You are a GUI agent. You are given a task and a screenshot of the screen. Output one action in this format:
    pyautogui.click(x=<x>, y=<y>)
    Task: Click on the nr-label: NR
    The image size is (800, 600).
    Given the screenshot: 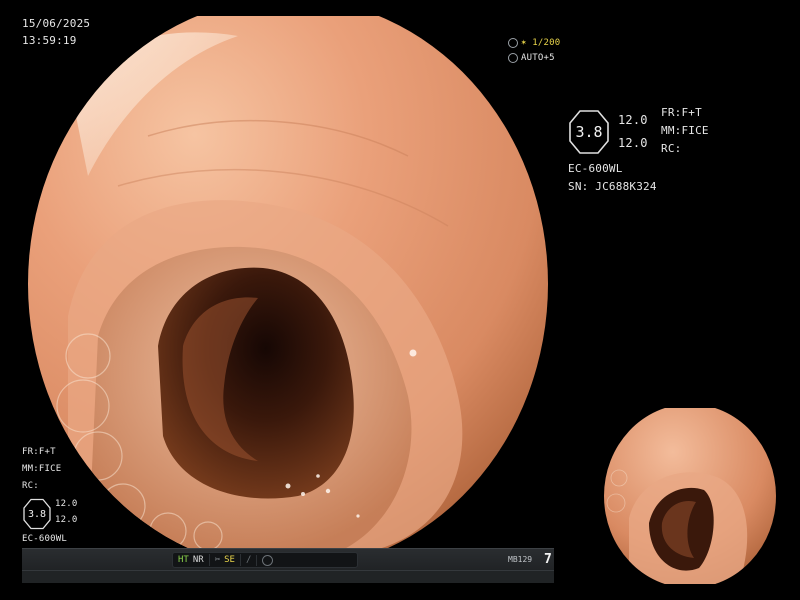 What is the action you would take?
    pyautogui.click(x=198, y=560)
    